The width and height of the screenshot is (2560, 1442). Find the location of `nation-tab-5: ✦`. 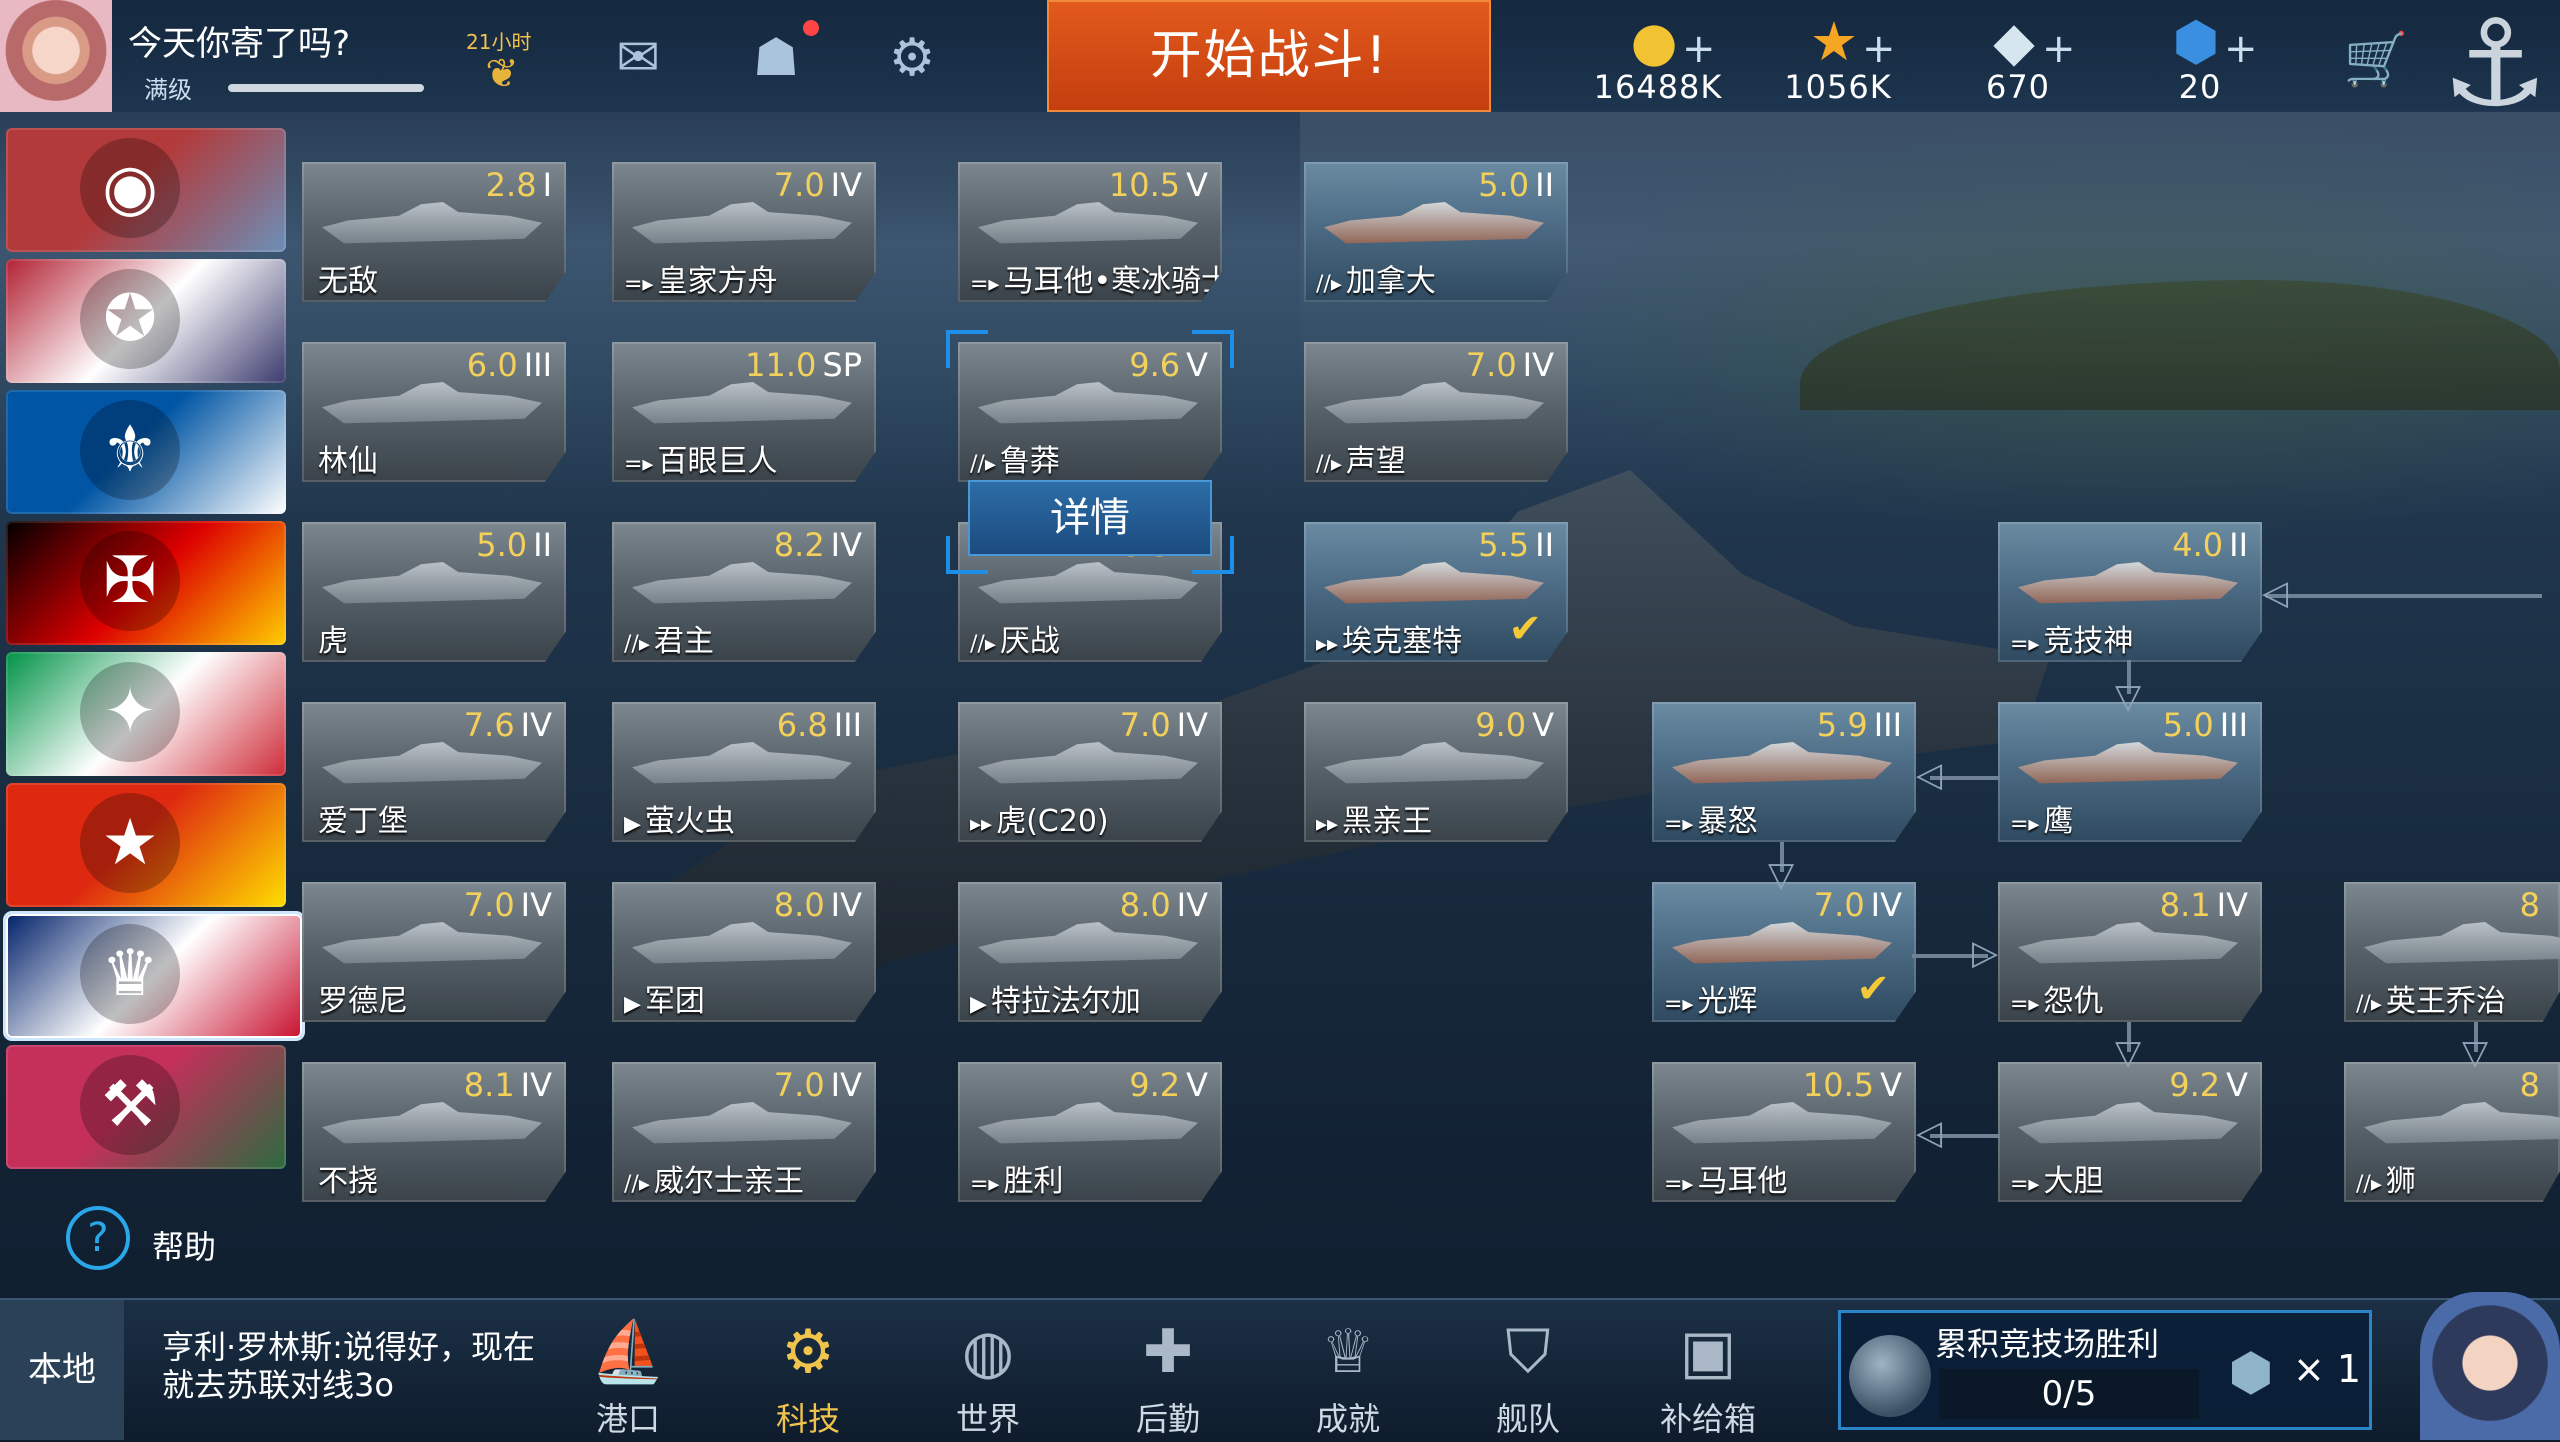

nation-tab-5: ✦ is located at coordinates (146, 714).